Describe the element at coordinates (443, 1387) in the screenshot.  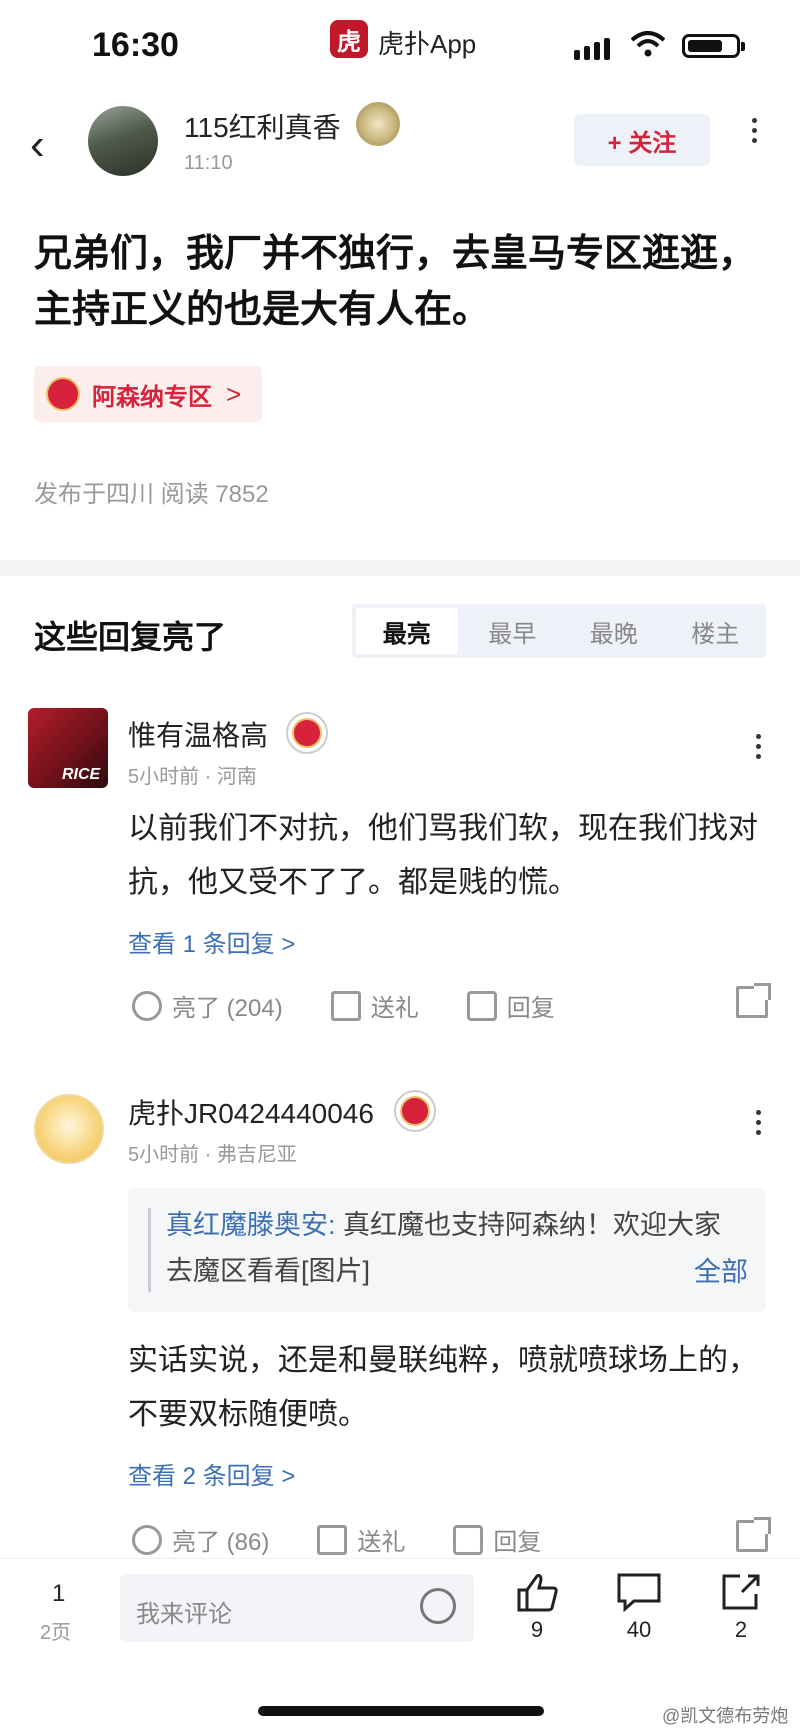
I see `comment-text: 实话实说，还是和曼联纯粹，喷就喷球场上的，不要双标随便喷。` at that location.